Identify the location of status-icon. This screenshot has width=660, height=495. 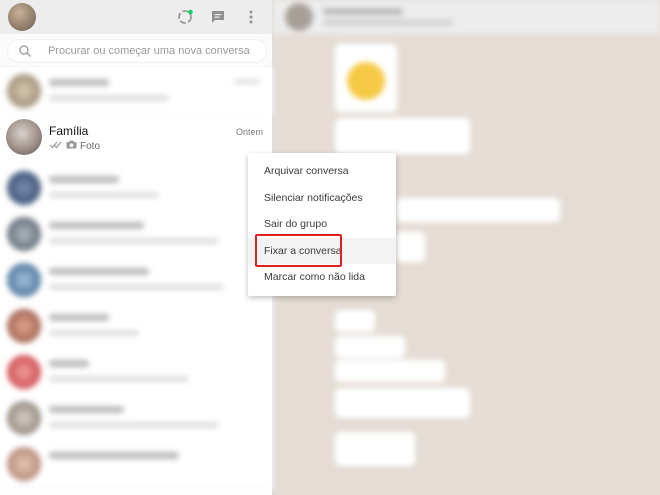
(185, 17).